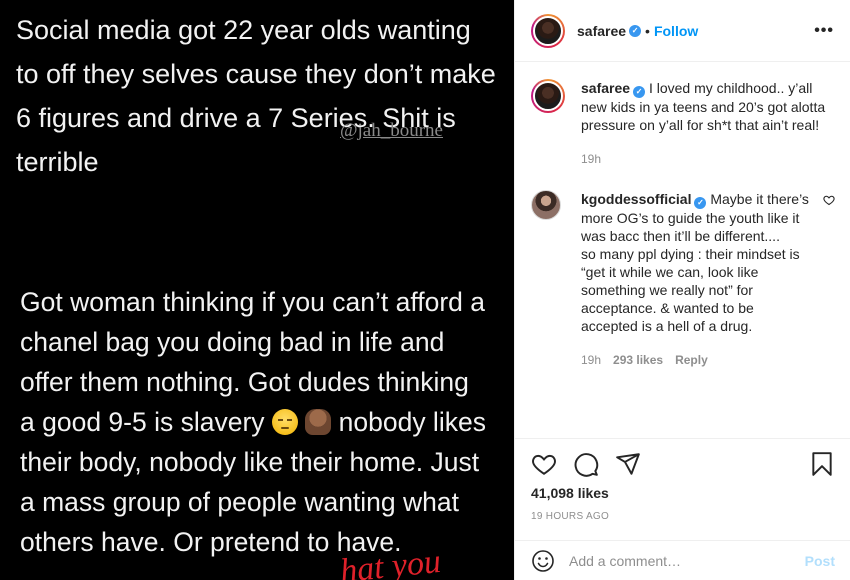 This screenshot has width=850, height=580. I want to click on comment-time: 19h, so click(591, 360).